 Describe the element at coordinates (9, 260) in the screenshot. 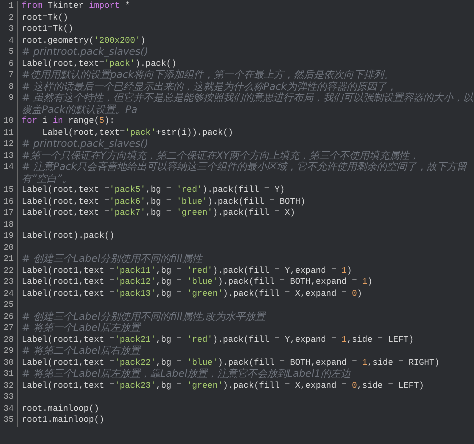

I see `line-number: 21` at that location.